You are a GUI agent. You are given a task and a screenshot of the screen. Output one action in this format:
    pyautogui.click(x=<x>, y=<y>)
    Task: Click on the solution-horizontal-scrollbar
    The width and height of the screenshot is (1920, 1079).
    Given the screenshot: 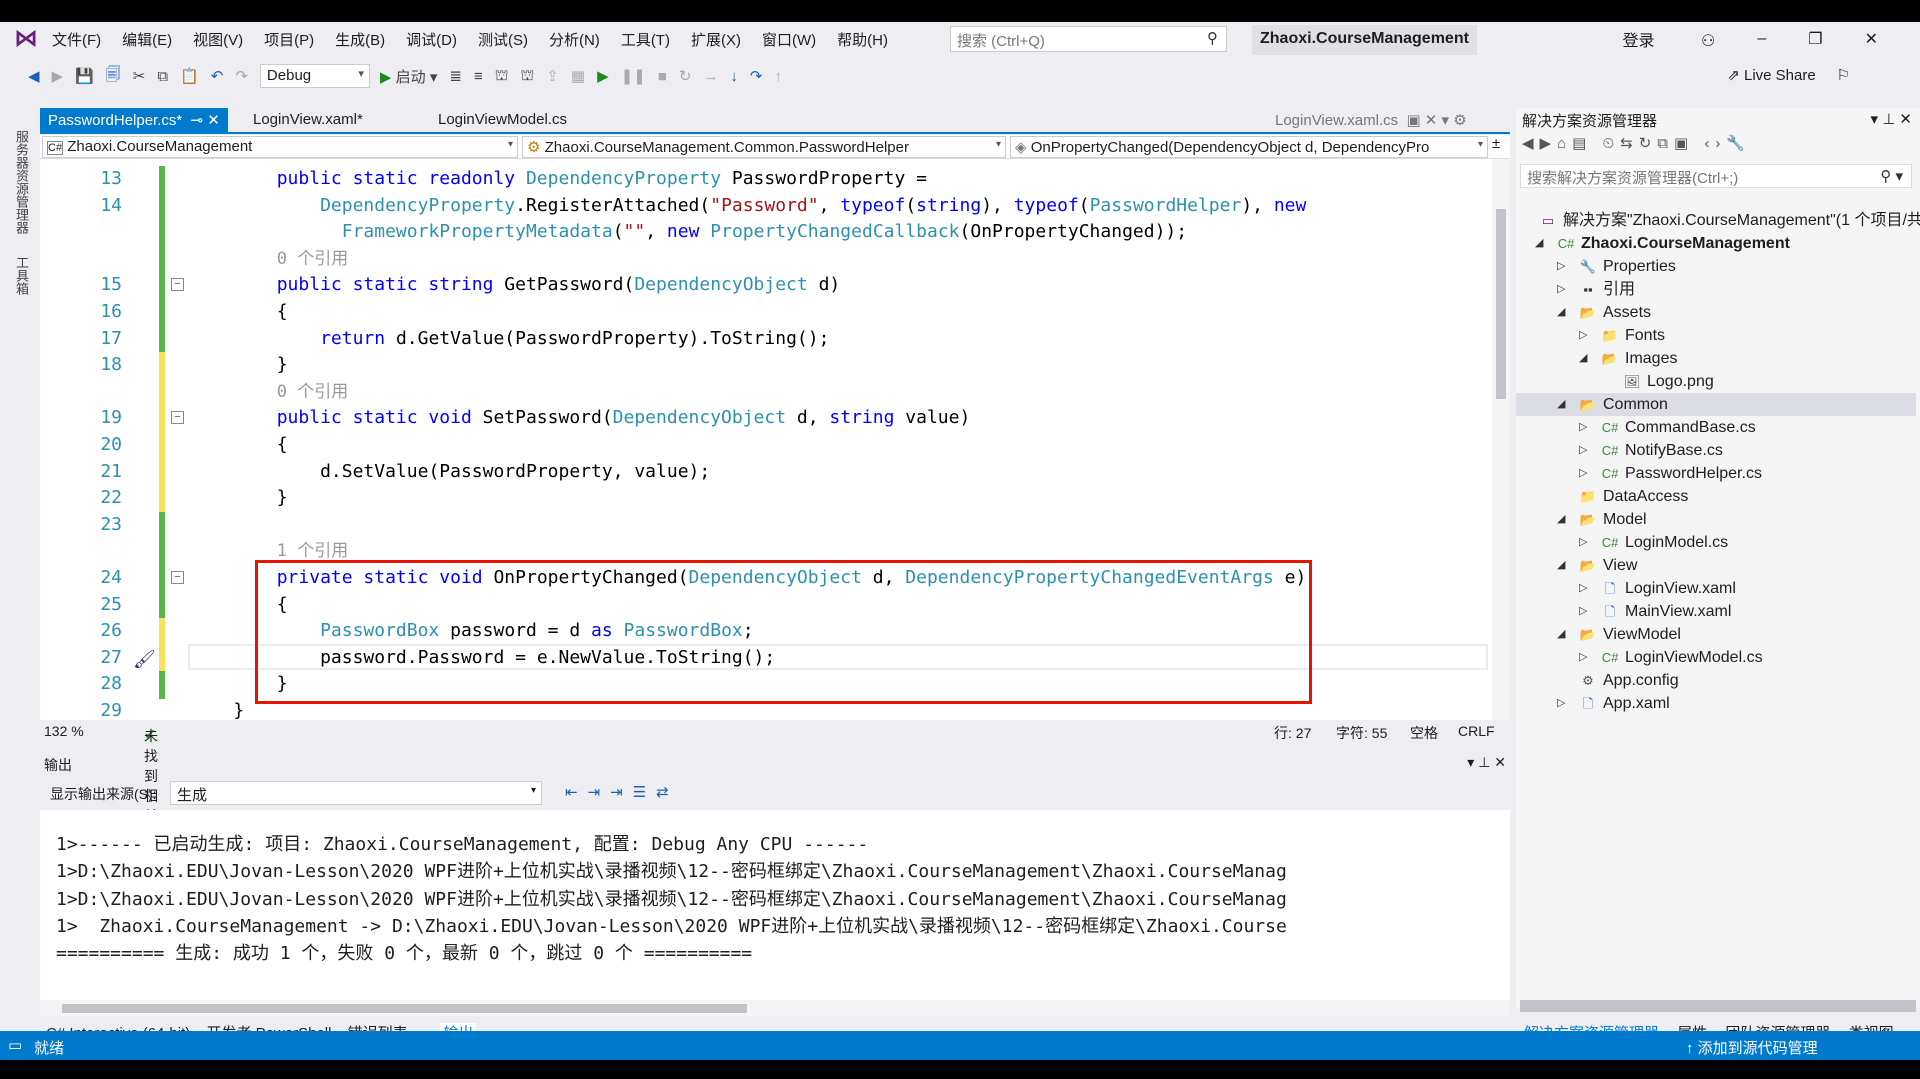 What is the action you would take?
    pyautogui.click(x=1718, y=1006)
    